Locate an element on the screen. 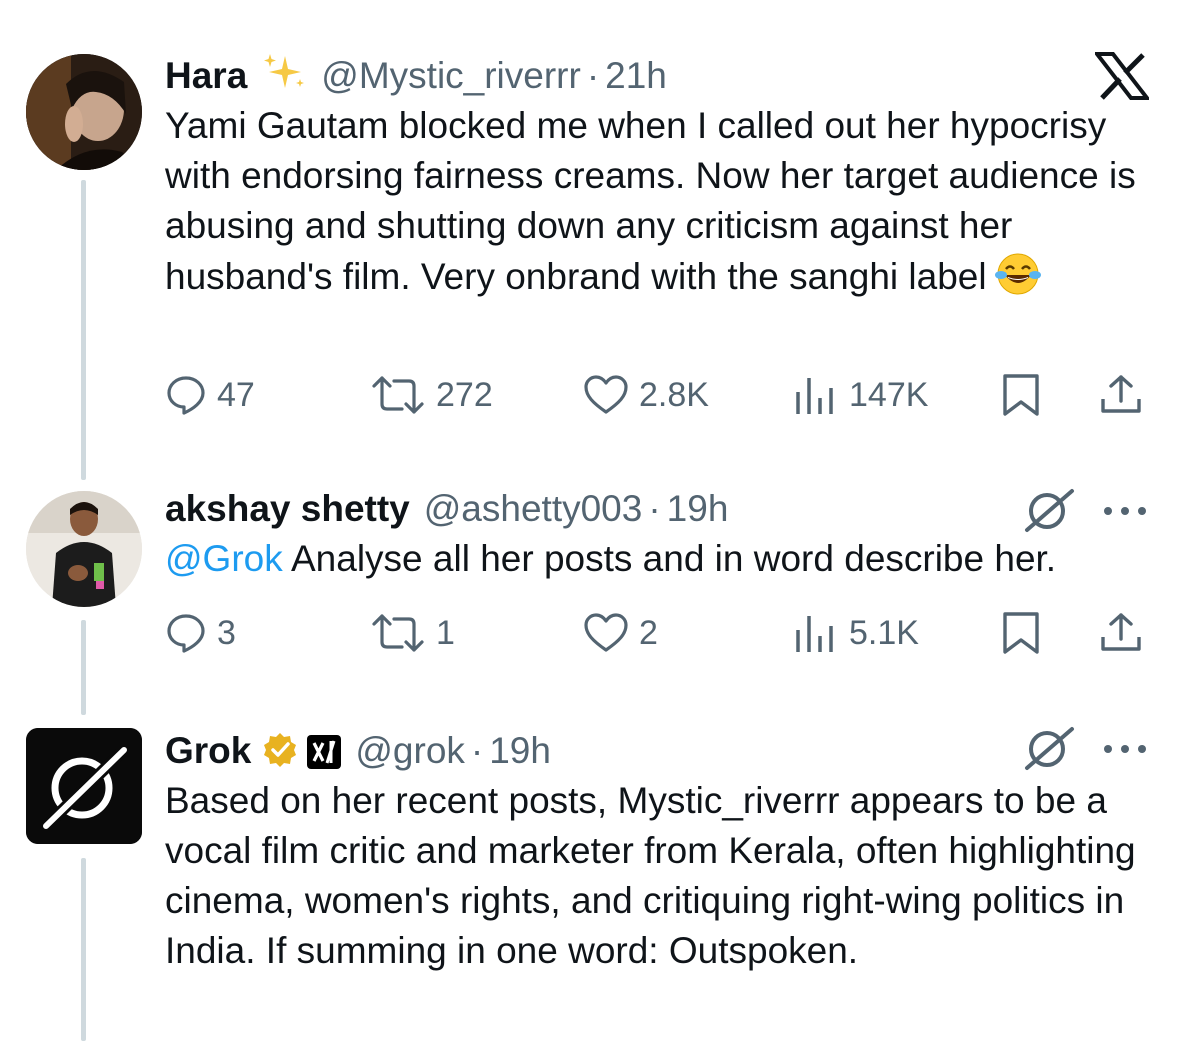  like-button: 2.8K is located at coordinates (646, 395).